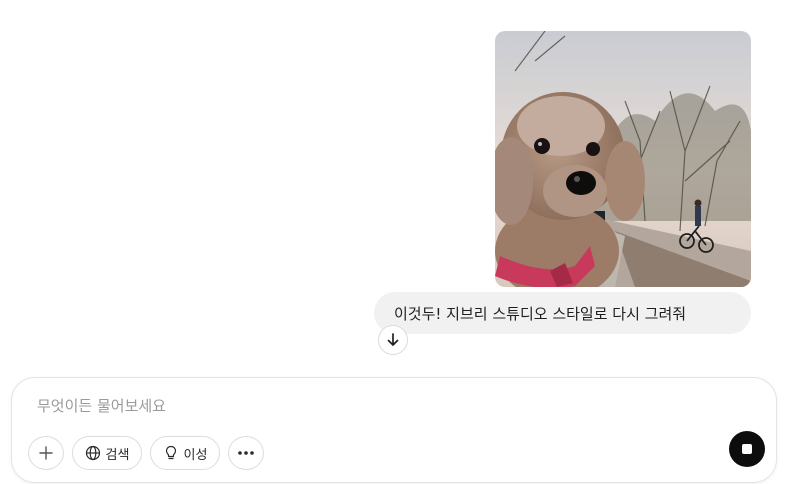  What do you see at coordinates (171, 453) in the screenshot?
I see `lightbulb-icon` at bounding box center [171, 453].